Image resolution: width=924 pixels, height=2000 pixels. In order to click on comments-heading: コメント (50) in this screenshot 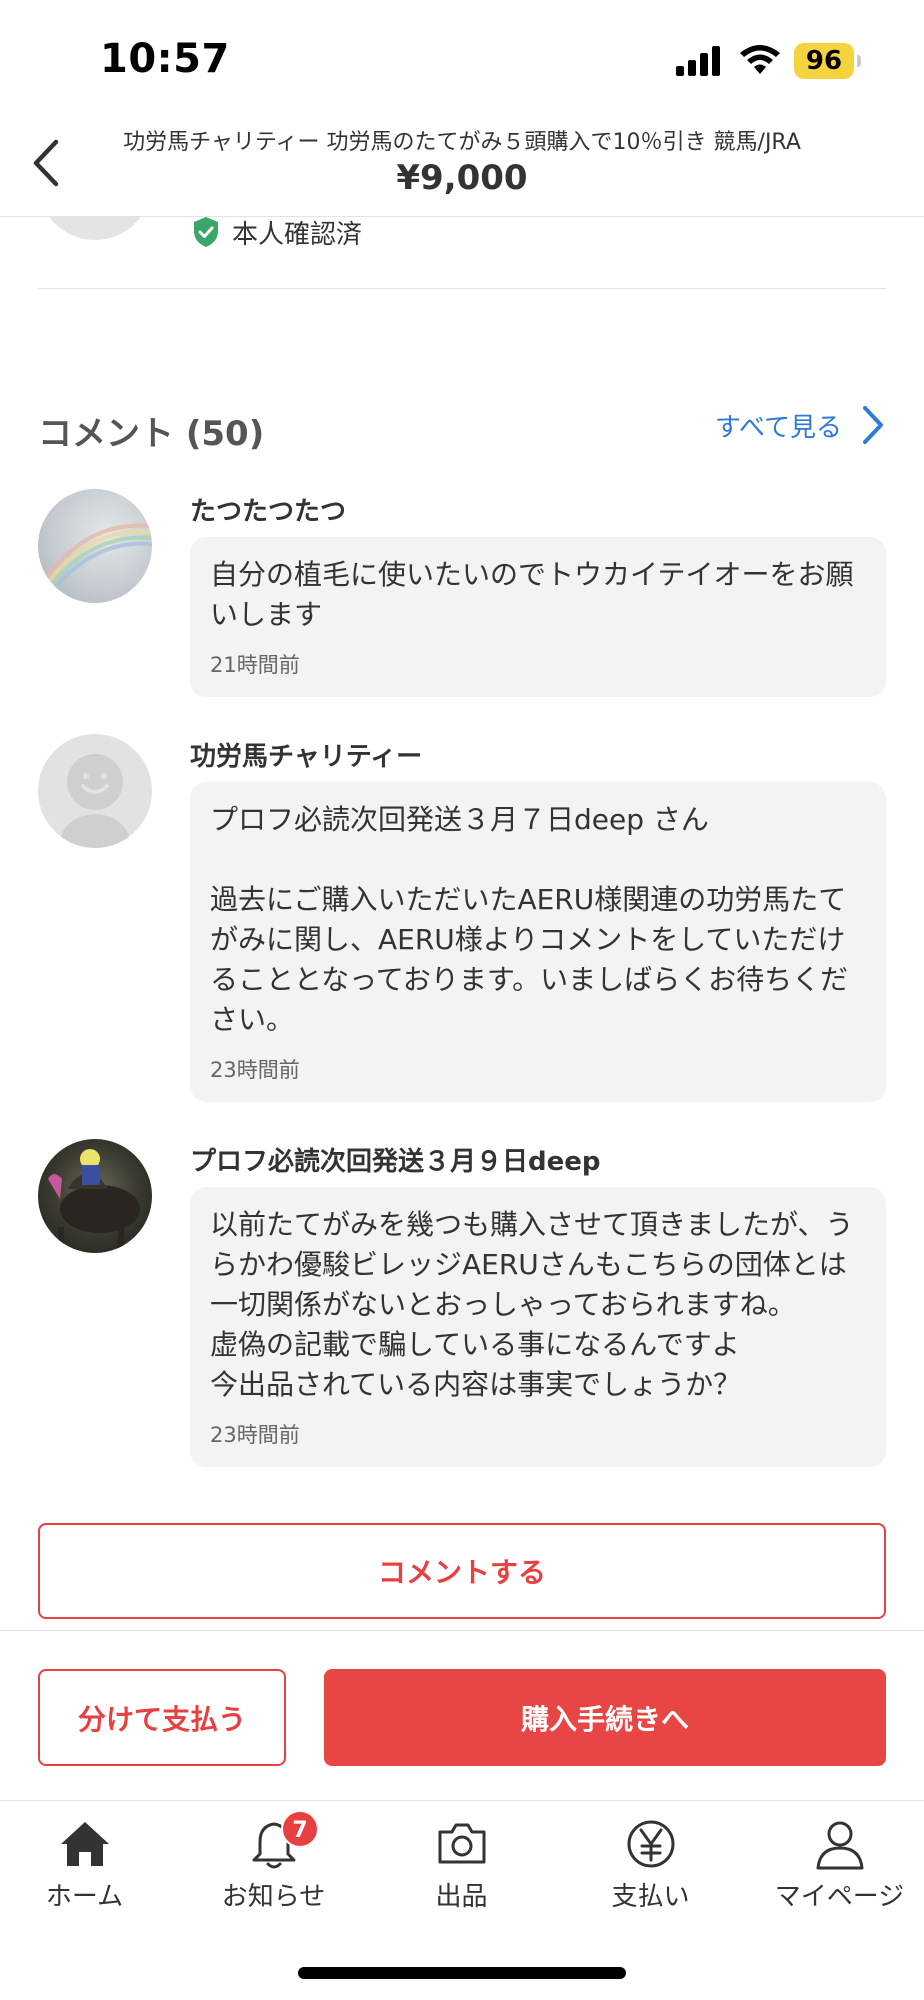, I will do `click(151, 434)`.